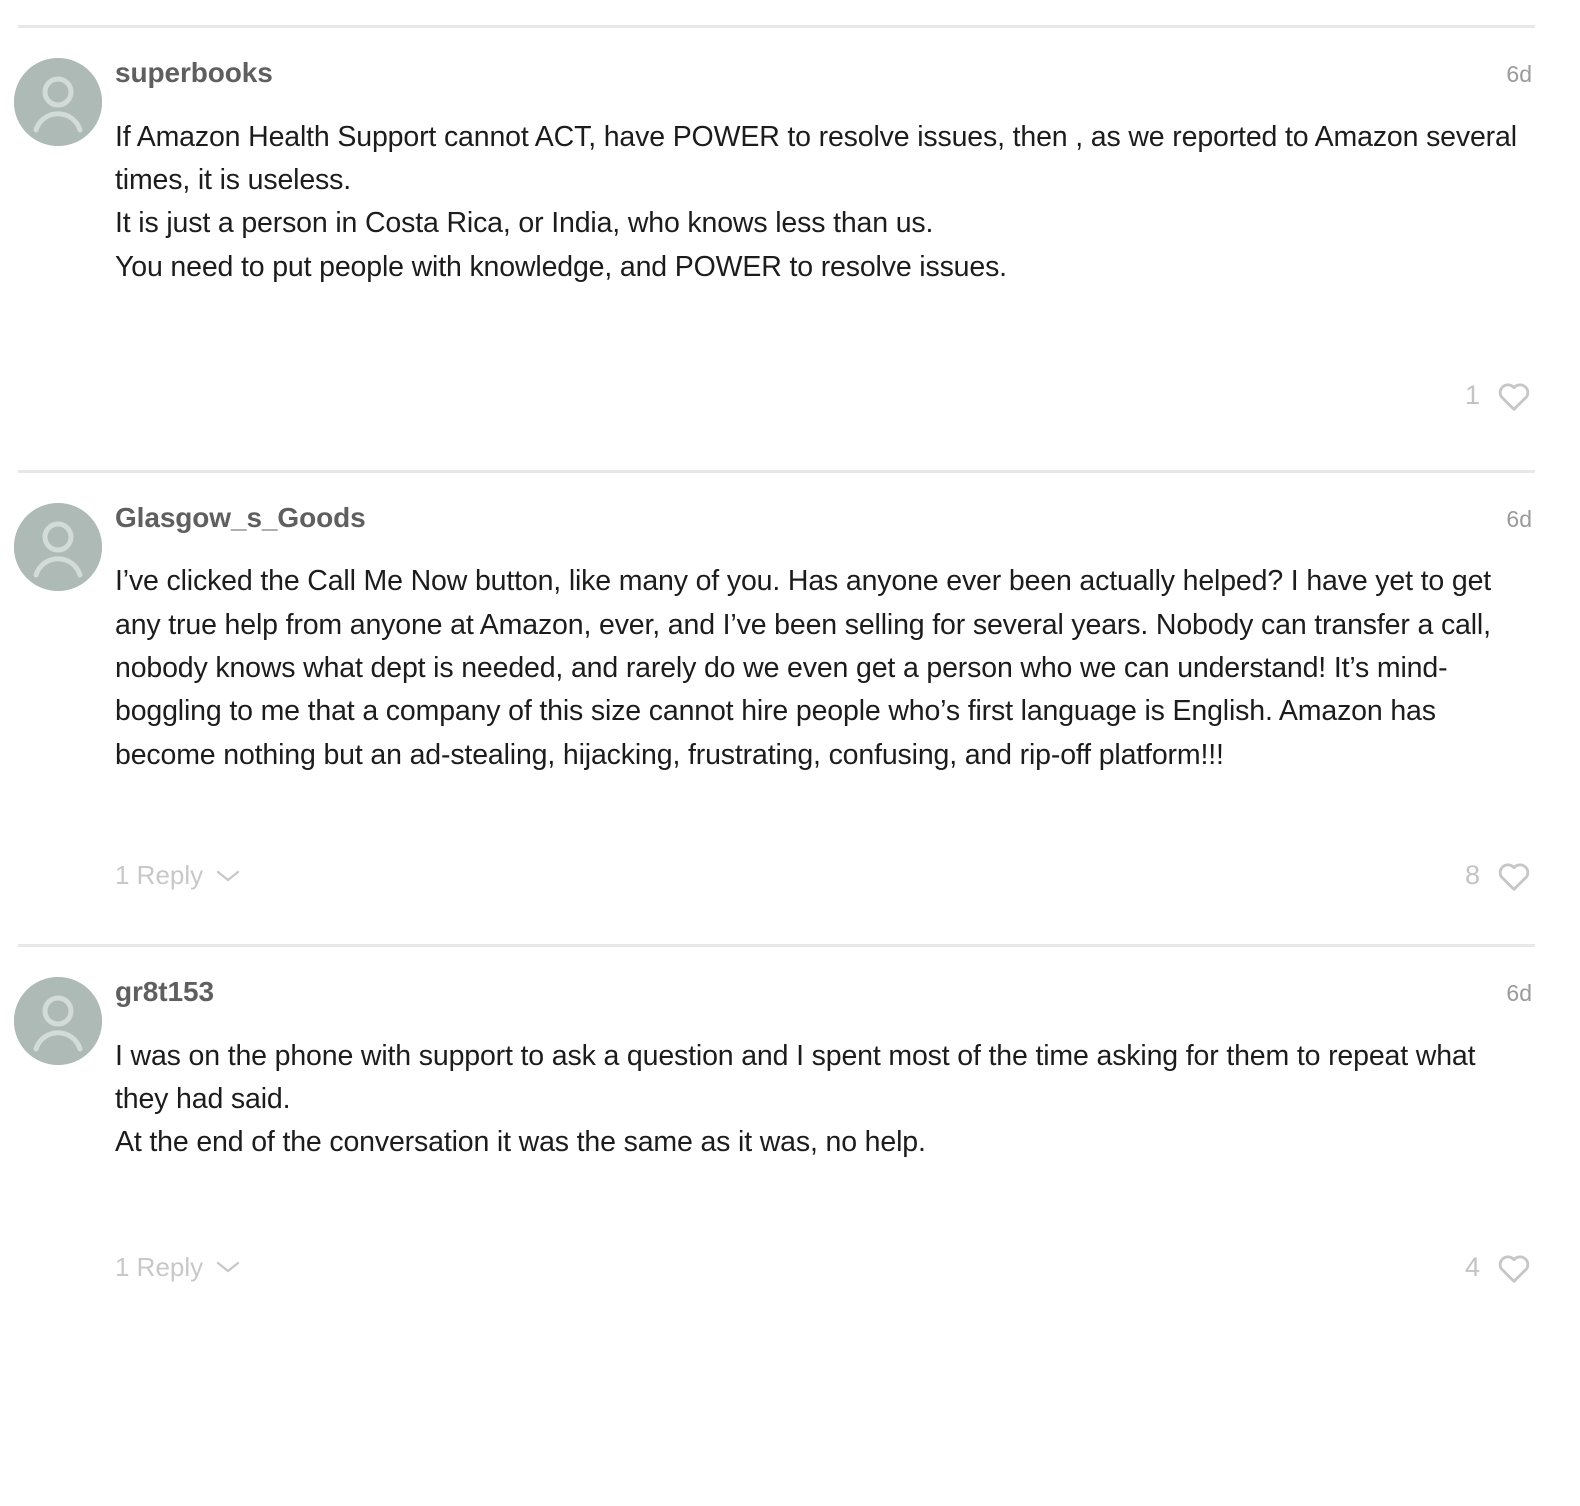 Image resolution: width=1580 pixels, height=1506 pixels. Describe the element at coordinates (1472, 875) in the screenshot. I see `like-count: 8` at that location.